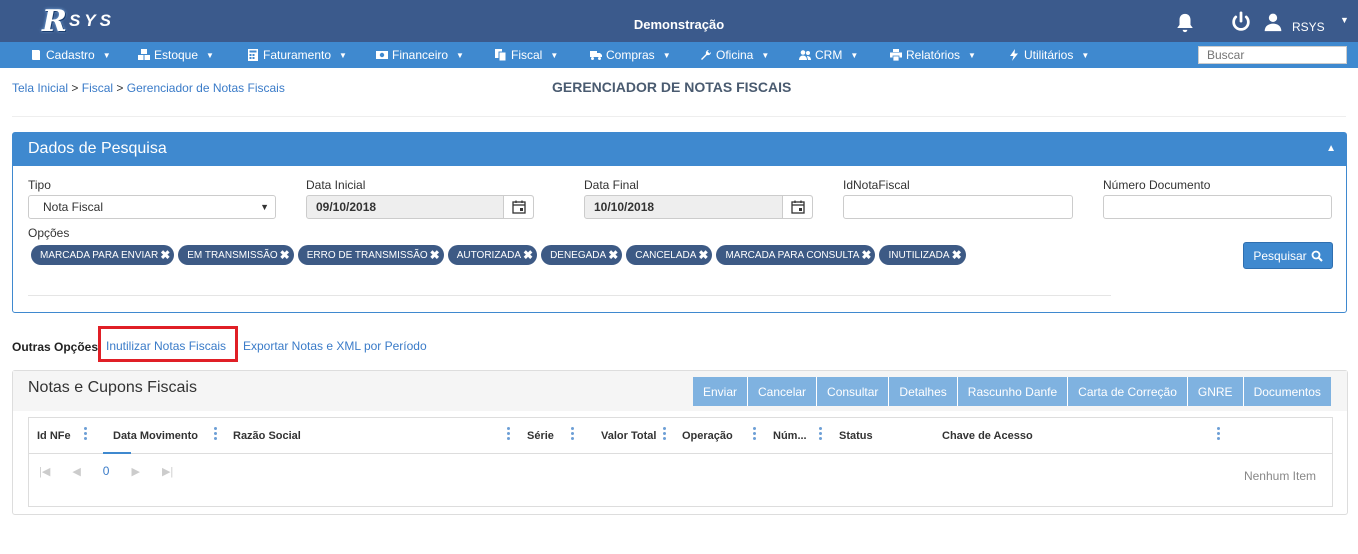 The width and height of the screenshot is (1358, 554). What do you see at coordinates (1241, 22) in the screenshot?
I see `power-icon` at bounding box center [1241, 22].